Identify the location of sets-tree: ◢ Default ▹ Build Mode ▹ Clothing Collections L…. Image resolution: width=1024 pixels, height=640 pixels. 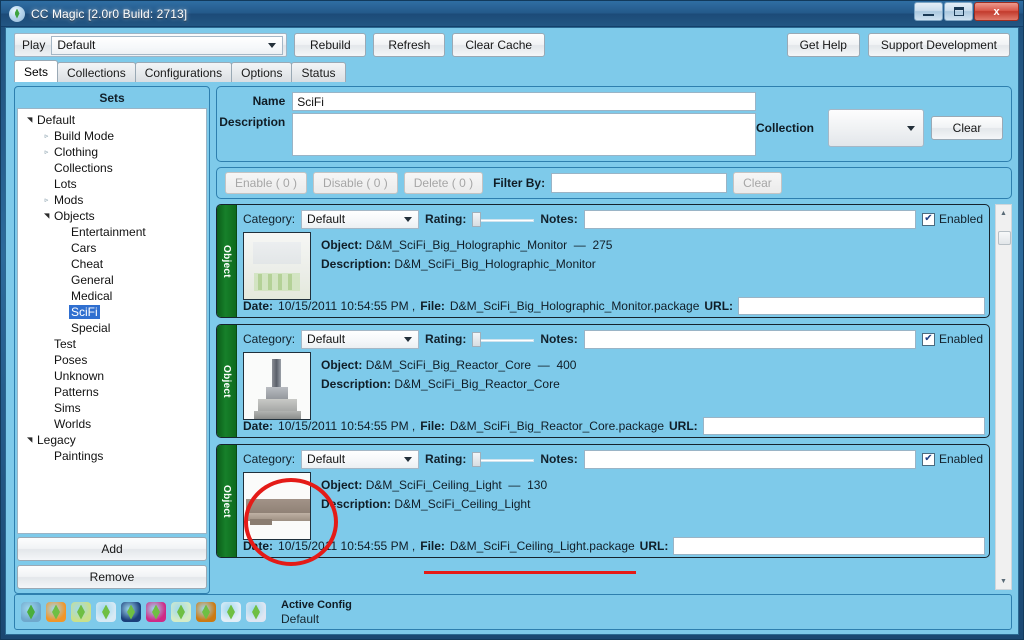
(112, 321).